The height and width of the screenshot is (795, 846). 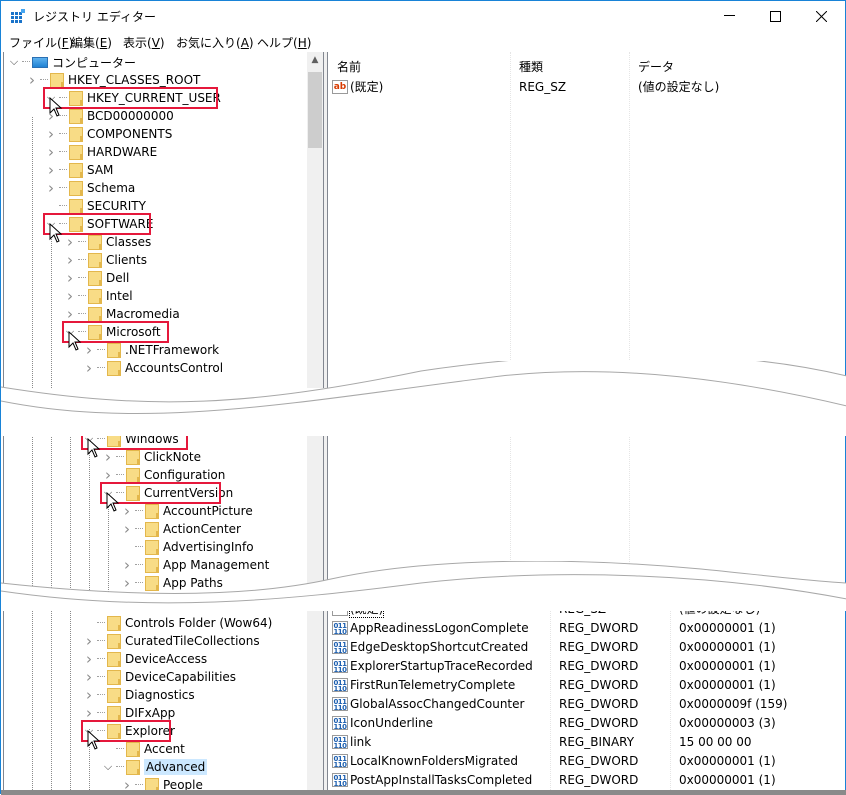 What do you see at coordinates (187, 511) in the screenshot?
I see `tree-node: › AccountPicture` at bounding box center [187, 511].